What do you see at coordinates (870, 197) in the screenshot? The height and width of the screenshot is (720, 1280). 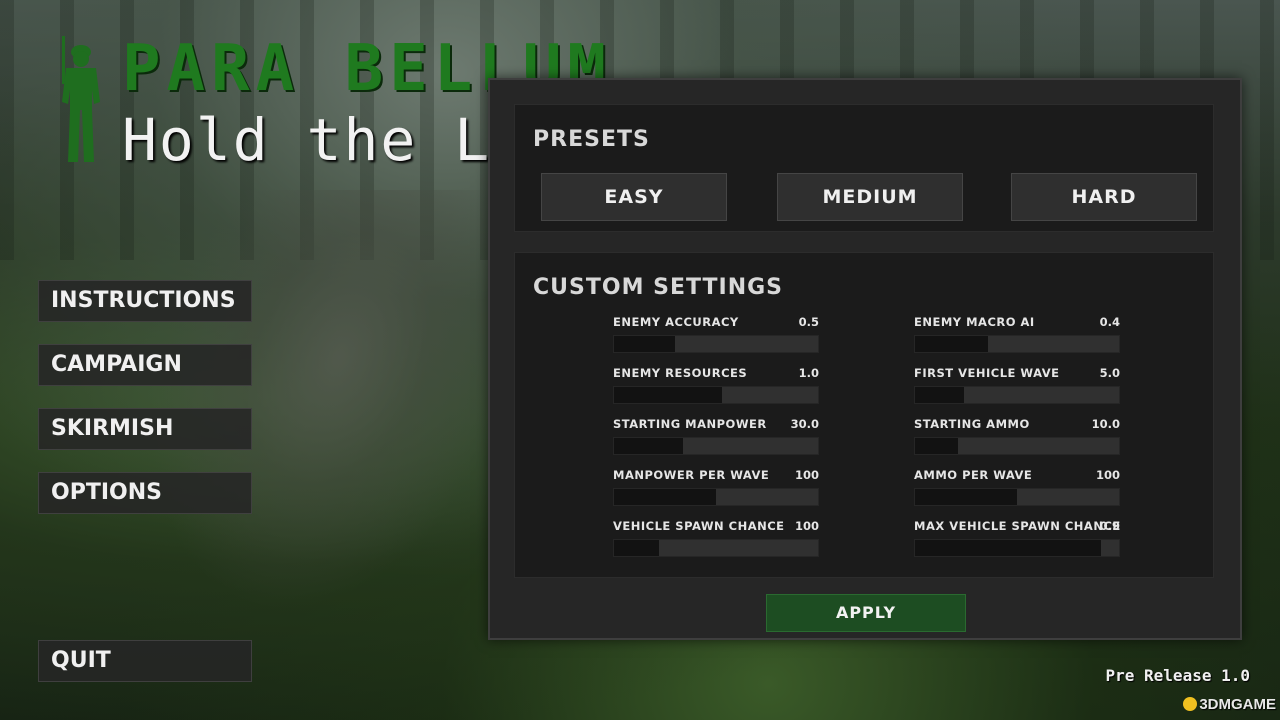 I see `preset-medium-button: MEDIUM` at bounding box center [870, 197].